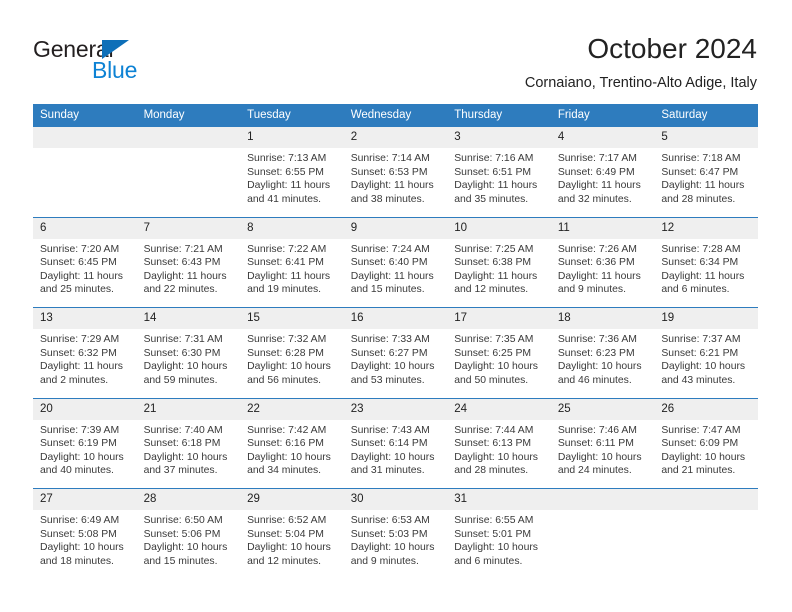  What do you see at coordinates (387, 199) in the screenshot?
I see `daylight-text-line2: and 38 minutes.` at bounding box center [387, 199].